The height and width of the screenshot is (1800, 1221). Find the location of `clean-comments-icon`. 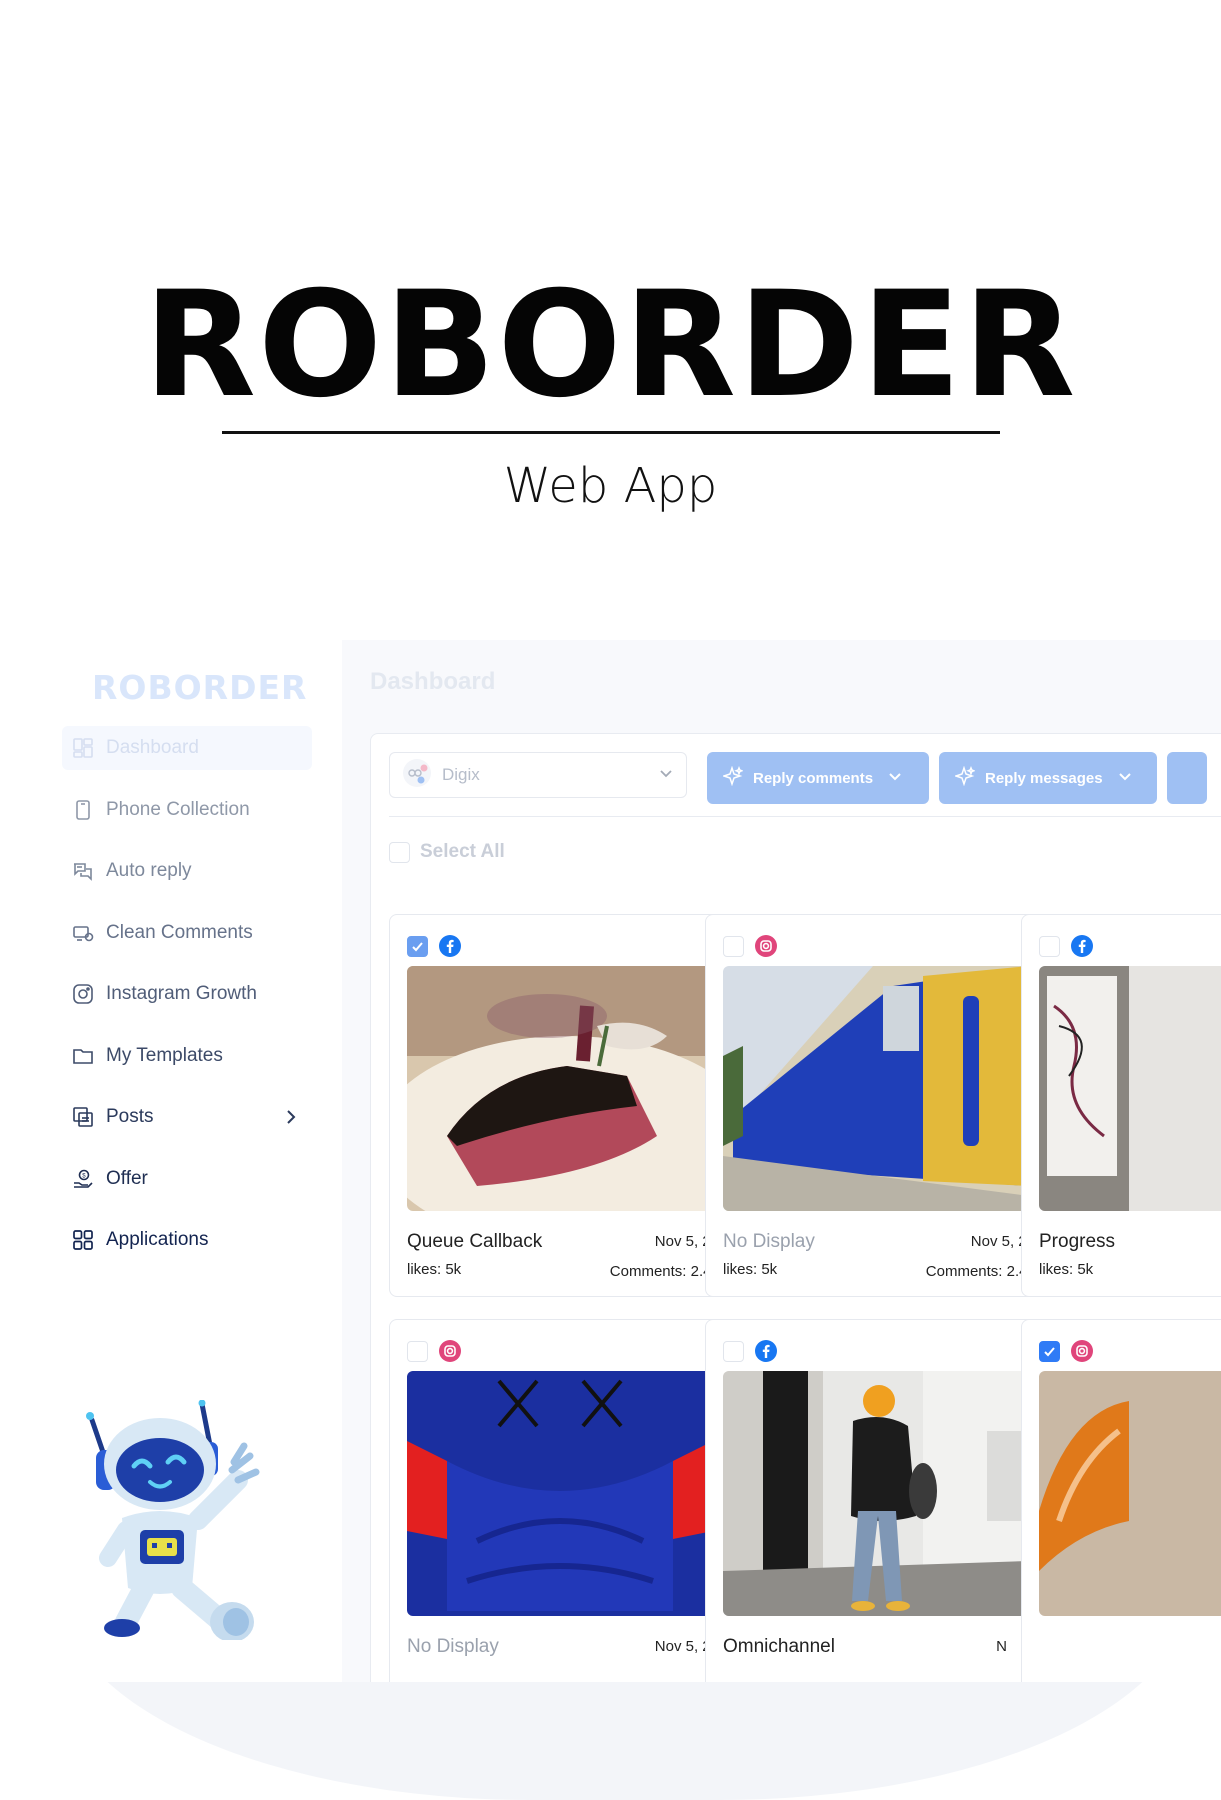

clean-comments-icon is located at coordinates (83, 933).